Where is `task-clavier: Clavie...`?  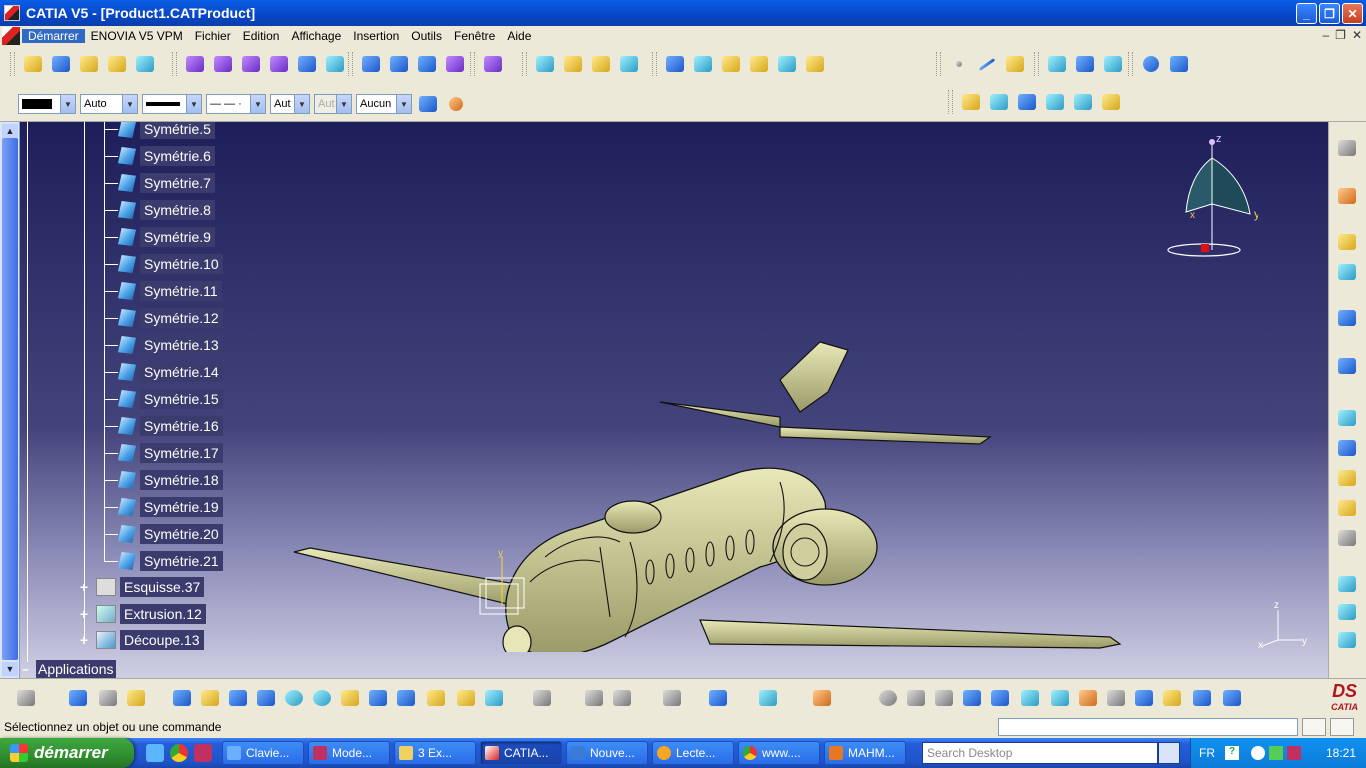 task-clavier: Clavie... is located at coordinates (263, 753).